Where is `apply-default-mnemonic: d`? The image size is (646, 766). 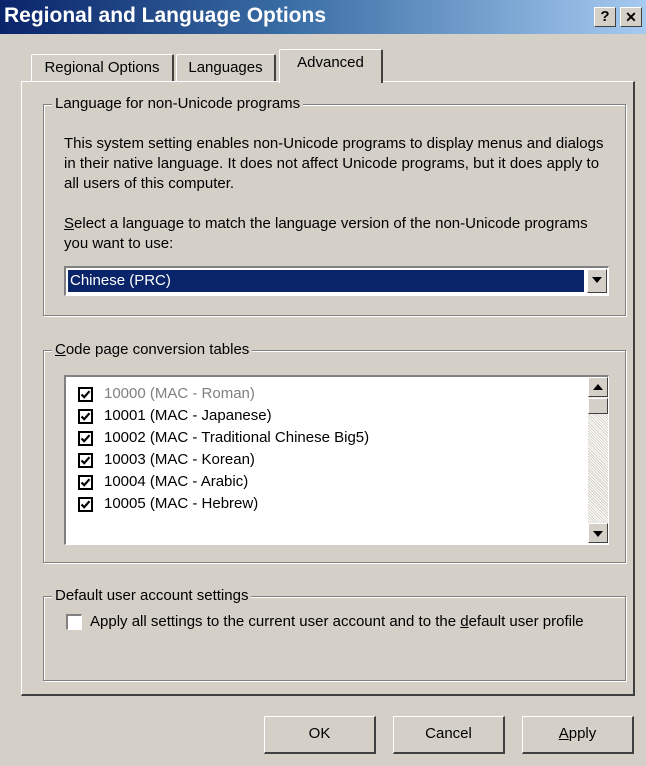
apply-default-mnemonic: d is located at coordinates (464, 621).